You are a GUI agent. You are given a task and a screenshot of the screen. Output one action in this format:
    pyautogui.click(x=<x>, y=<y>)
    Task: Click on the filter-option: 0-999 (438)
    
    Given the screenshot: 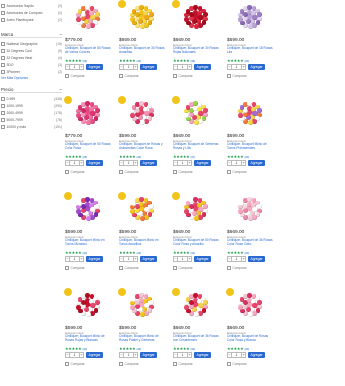 What is the action you would take?
    pyautogui.click(x=31, y=98)
    